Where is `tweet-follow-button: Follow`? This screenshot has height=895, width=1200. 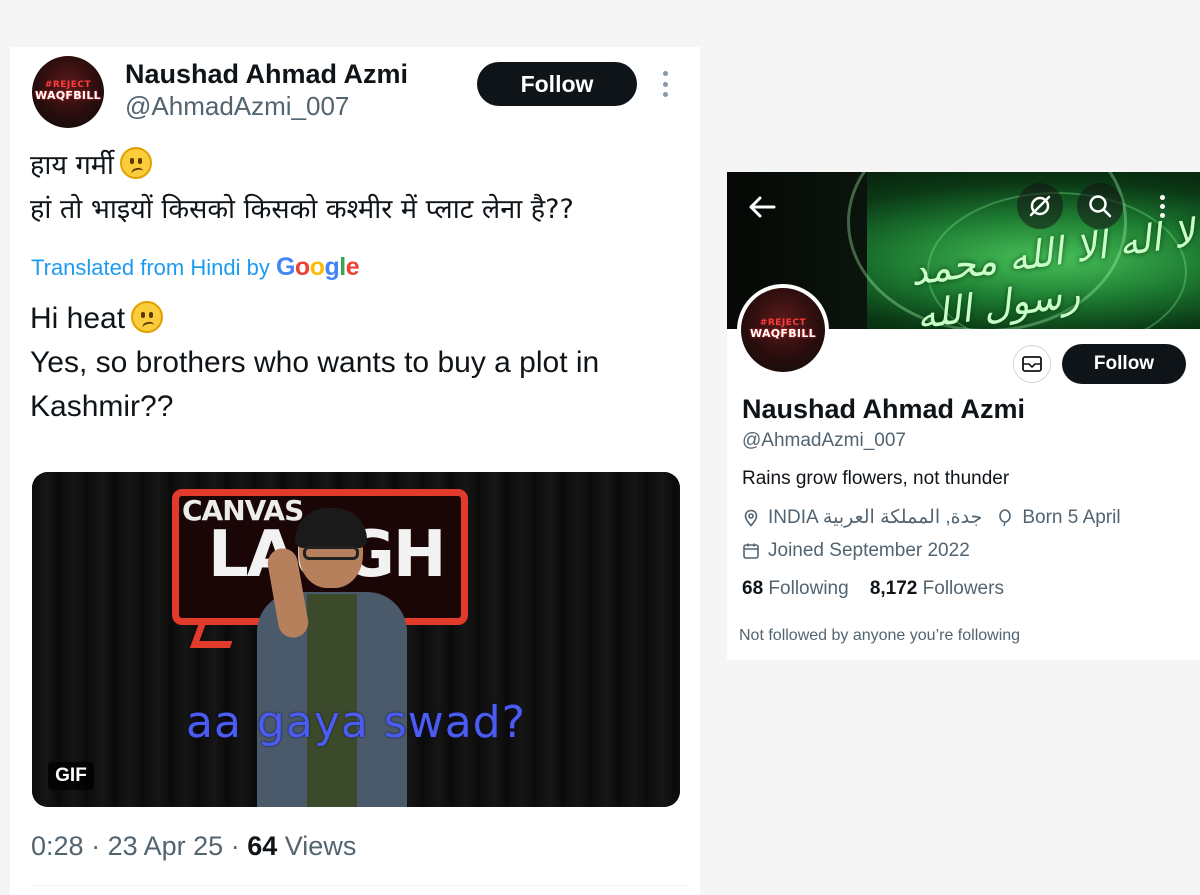 tweet-follow-button: Follow is located at coordinates (557, 84).